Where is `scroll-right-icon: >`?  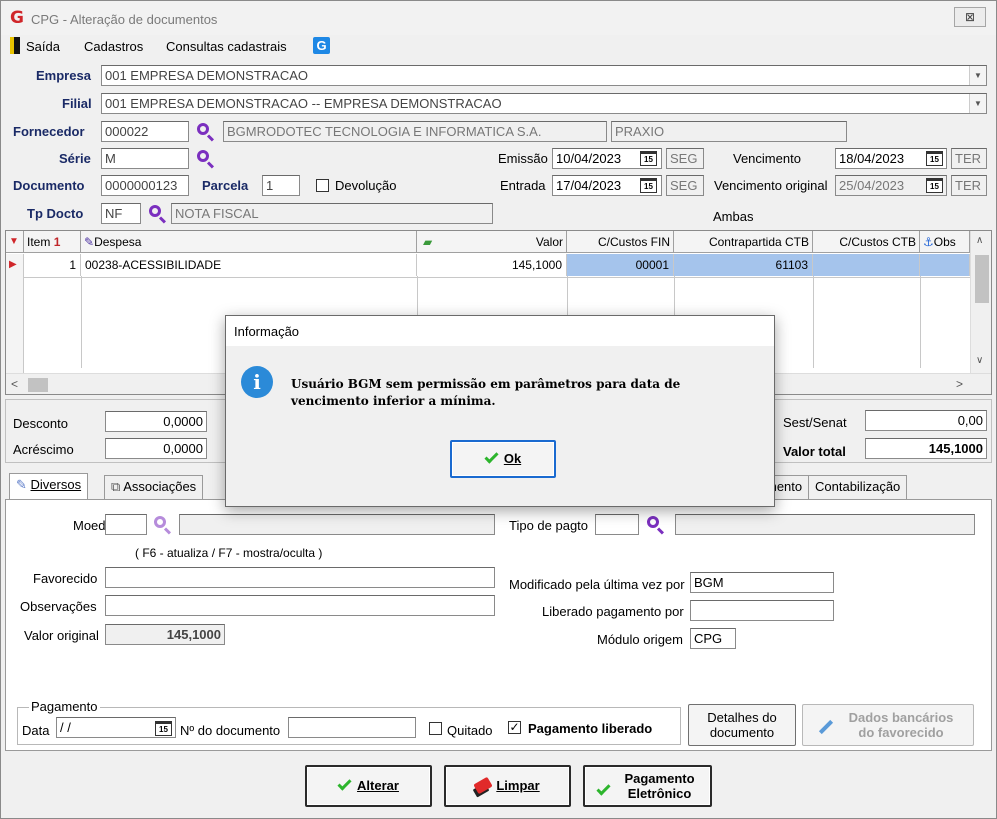
scroll-right-icon: > is located at coordinates (959, 384).